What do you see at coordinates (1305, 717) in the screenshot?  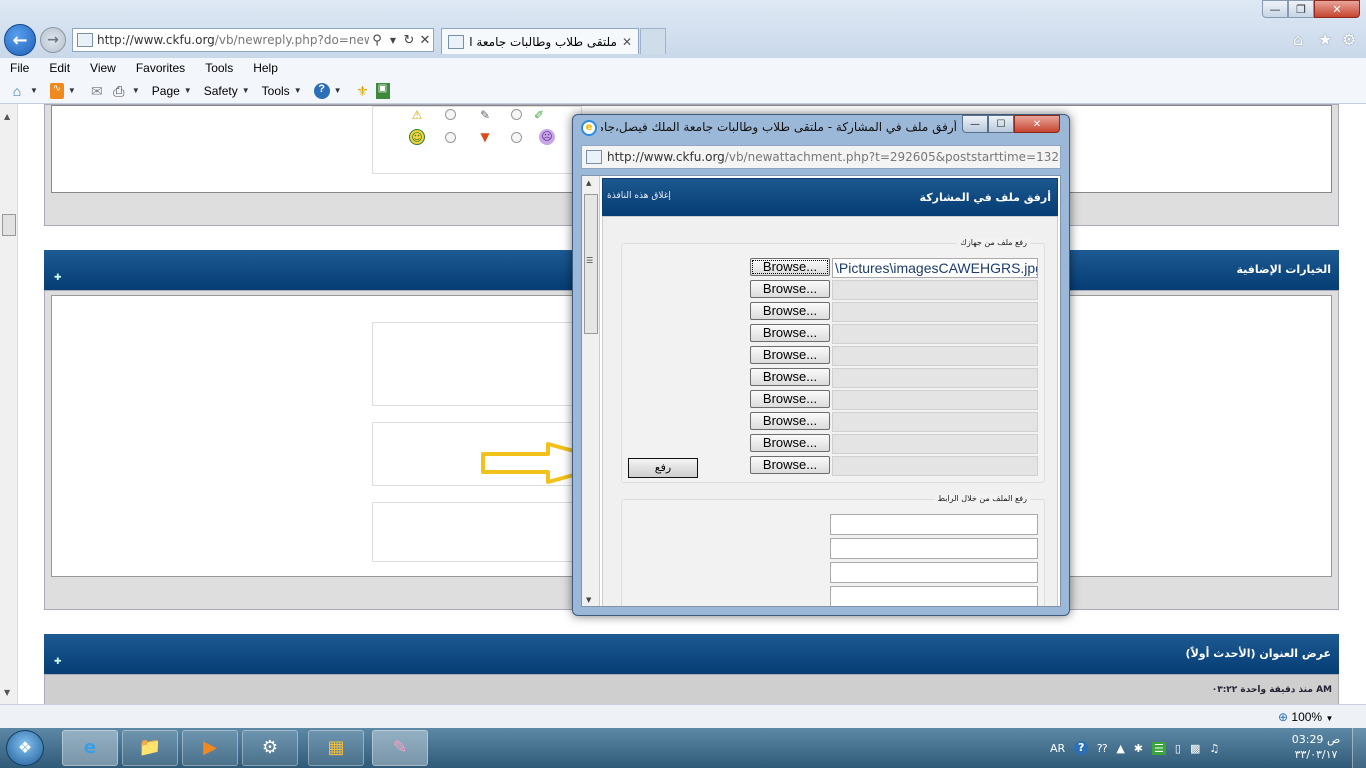 I see `zoom-level: ⊕ 100% ▼` at bounding box center [1305, 717].